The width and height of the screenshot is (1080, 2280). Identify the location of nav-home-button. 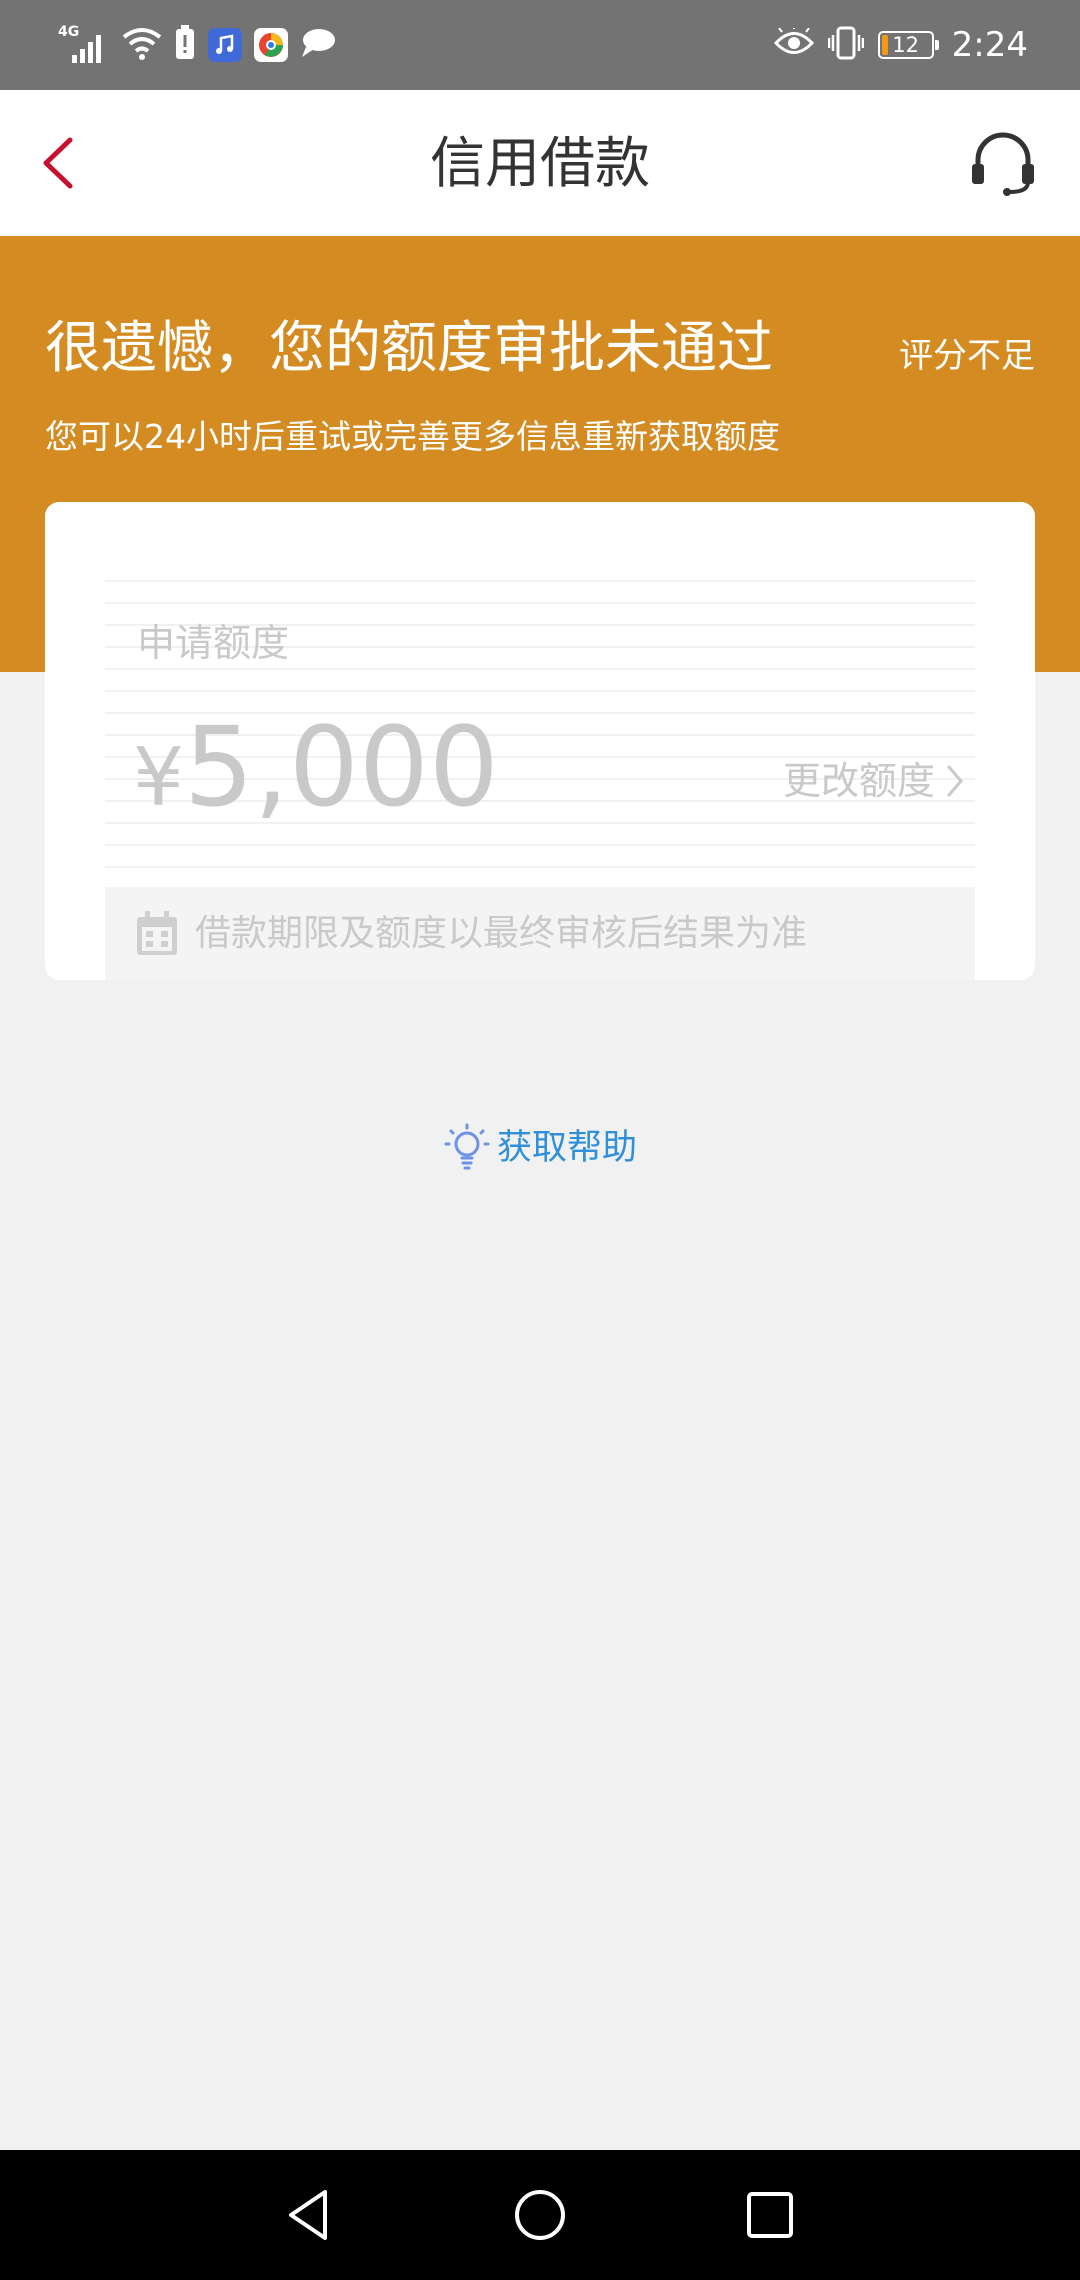
(540, 2215).